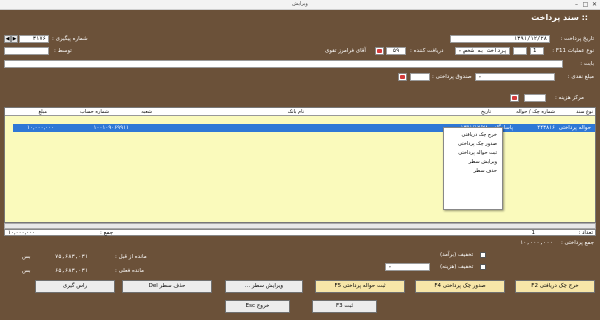 This screenshot has height=320, width=600. I want to click on operation-label: نوع عملیات F11 :, so click(573, 51).